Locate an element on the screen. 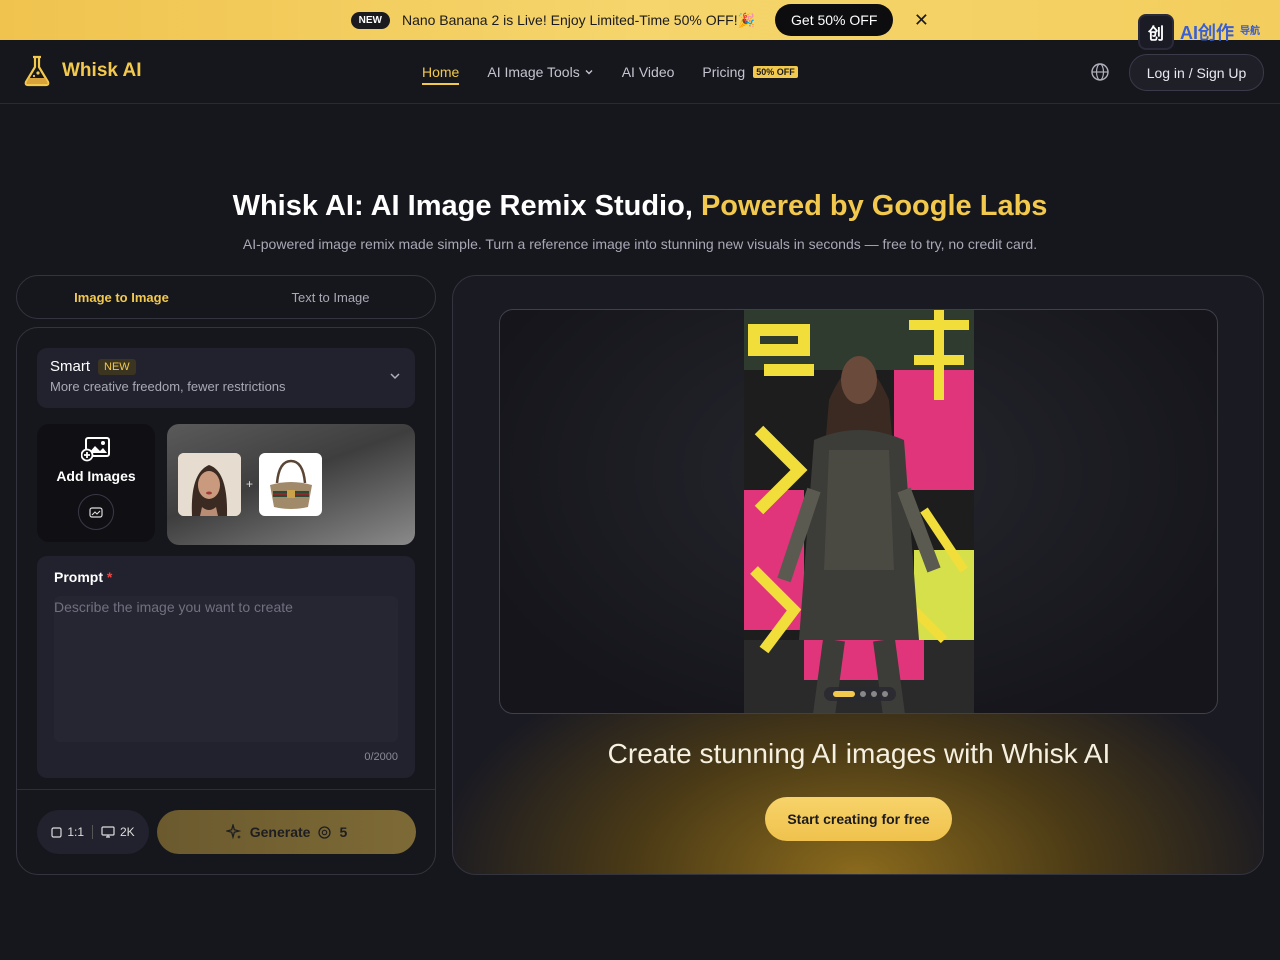 The width and height of the screenshot is (1280, 960). nav-ai-video-label: AI Video is located at coordinates (648, 72).